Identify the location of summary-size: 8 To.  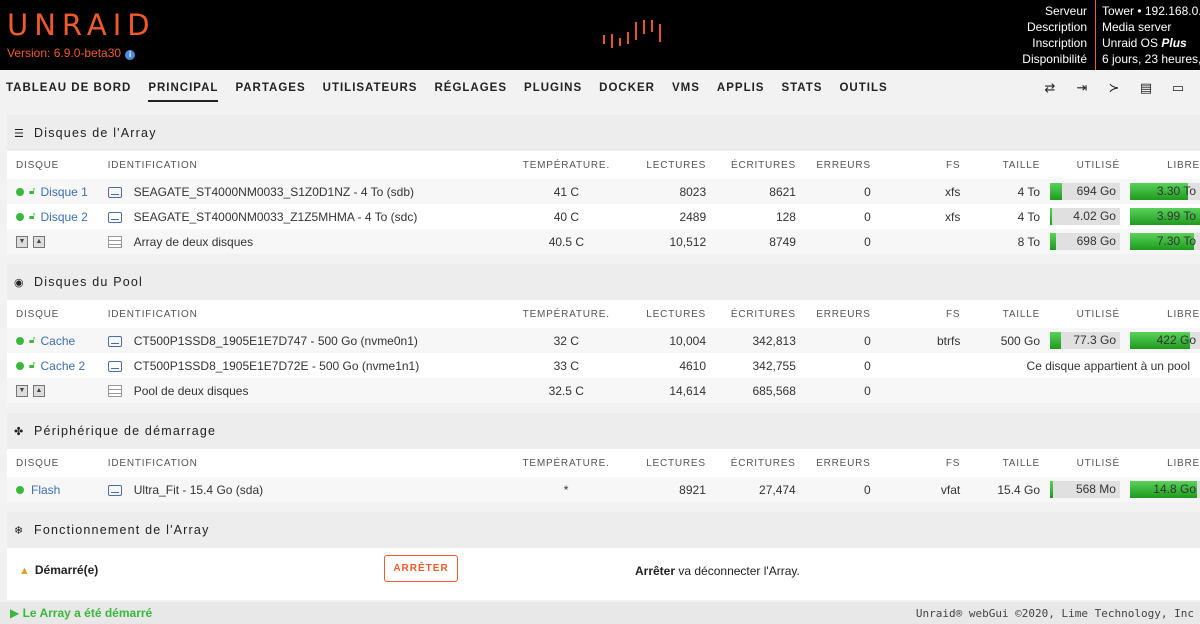
(1000, 241).